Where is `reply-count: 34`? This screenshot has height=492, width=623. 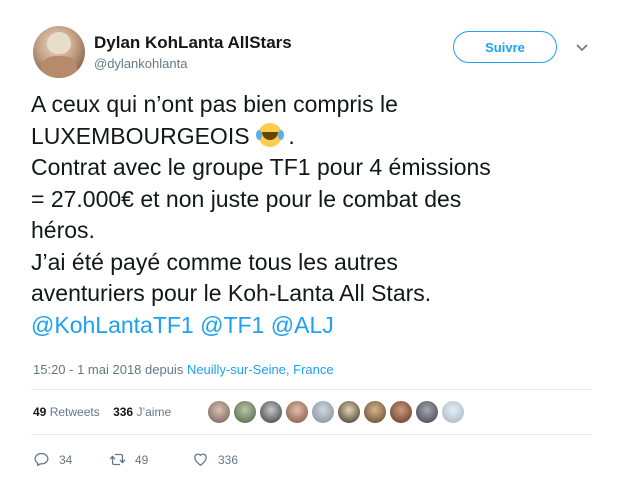 reply-count: 34 is located at coordinates (66, 459).